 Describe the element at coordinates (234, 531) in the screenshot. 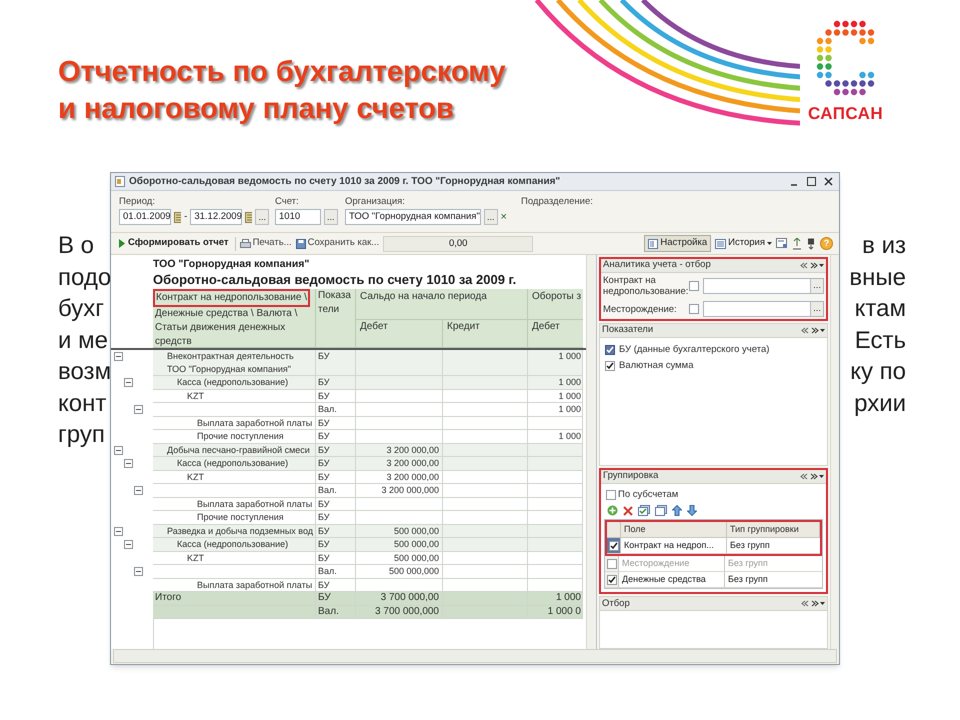

I see `table-cell: Разведка и добыча подземных вод` at that location.